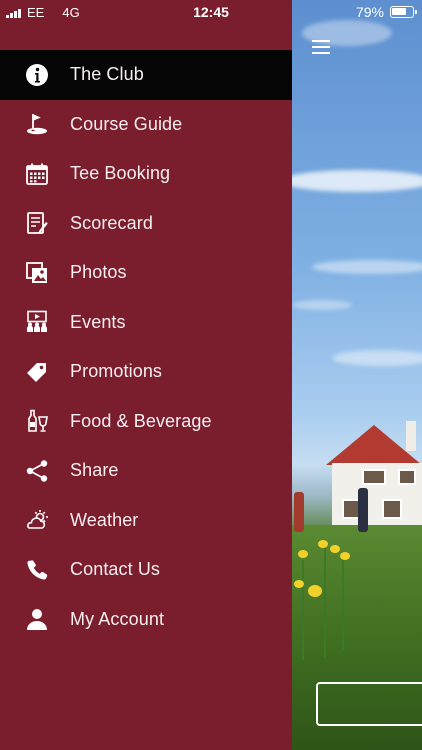  What do you see at coordinates (35, 570) in the screenshot?
I see `phone-icon` at bounding box center [35, 570].